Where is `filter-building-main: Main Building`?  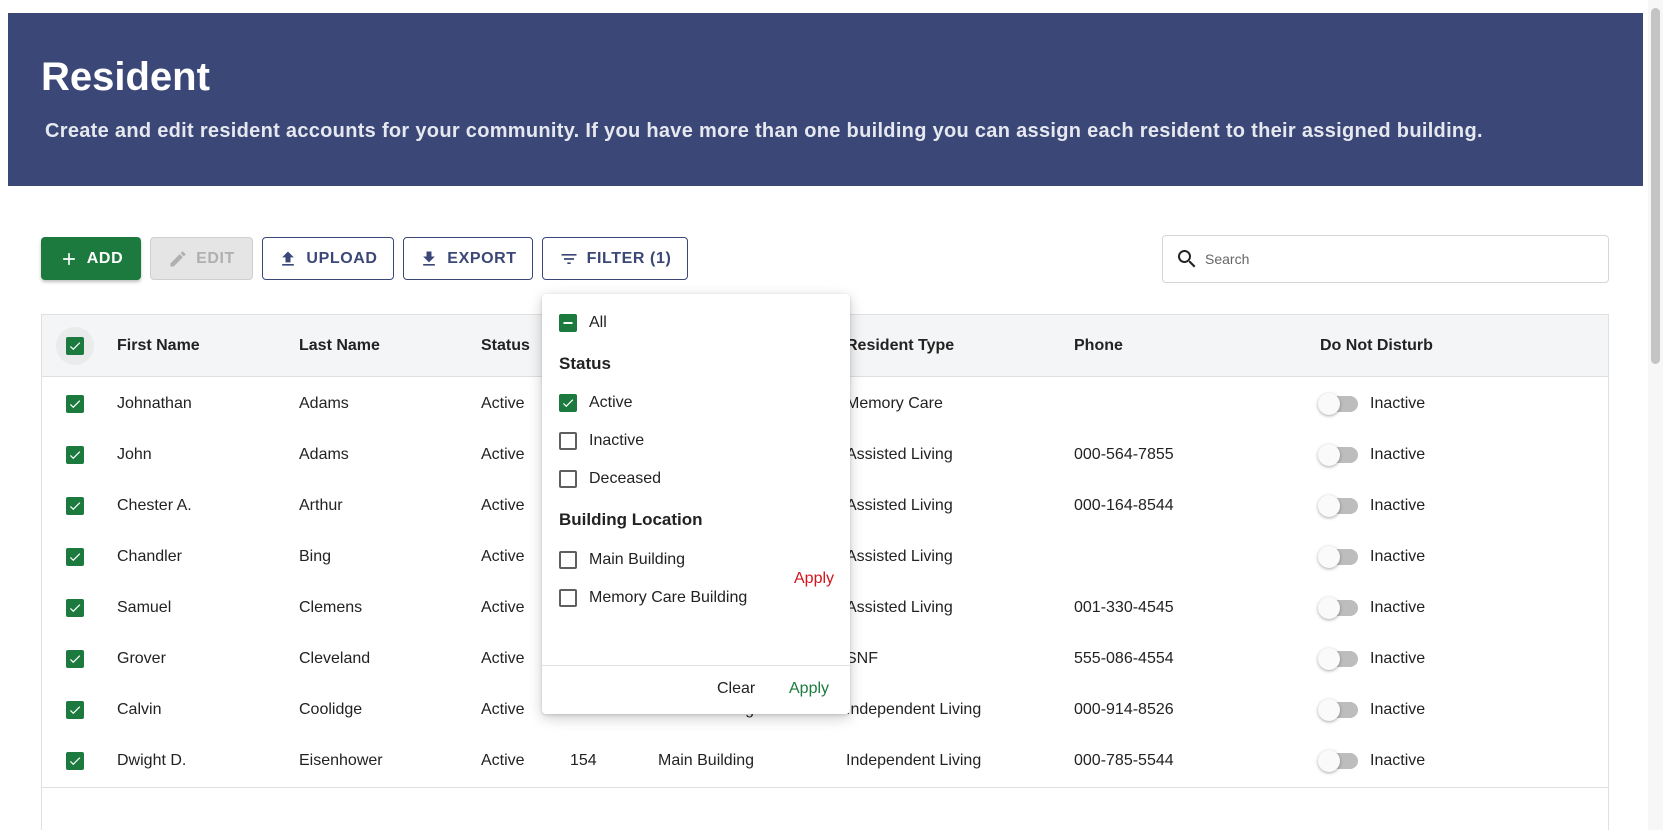 filter-building-main: Main Building is located at coordinates (622, 560).